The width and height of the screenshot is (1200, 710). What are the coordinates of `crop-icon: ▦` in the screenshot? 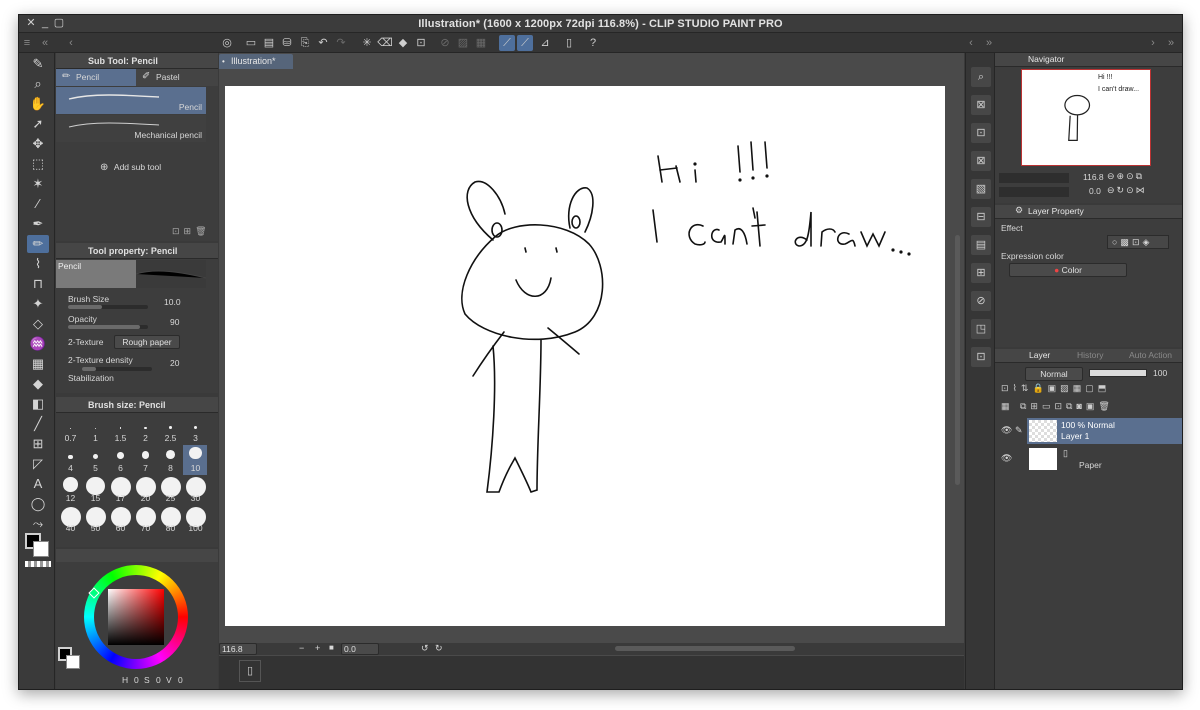 It's located at (481, 43).